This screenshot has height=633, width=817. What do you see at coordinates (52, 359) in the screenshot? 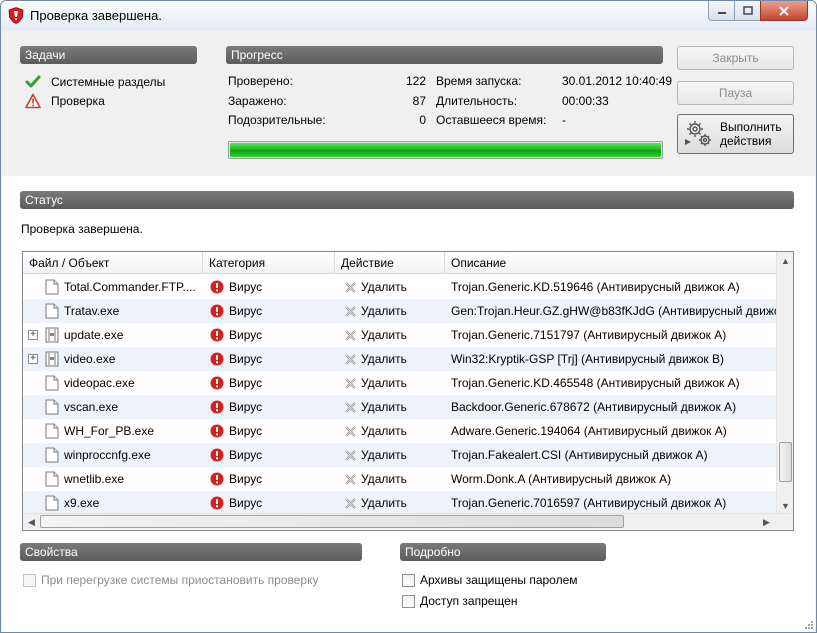
I see `archive-icon` at bounding box center [52, 359].